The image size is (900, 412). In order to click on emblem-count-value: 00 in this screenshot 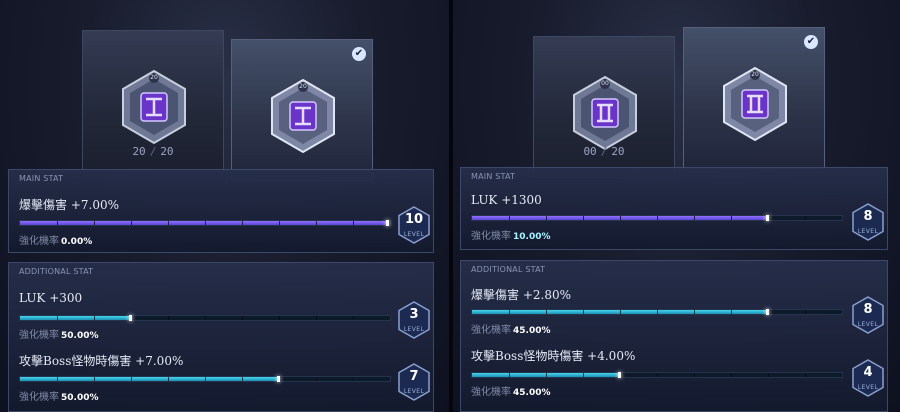, I will do `click(590, 151)`.